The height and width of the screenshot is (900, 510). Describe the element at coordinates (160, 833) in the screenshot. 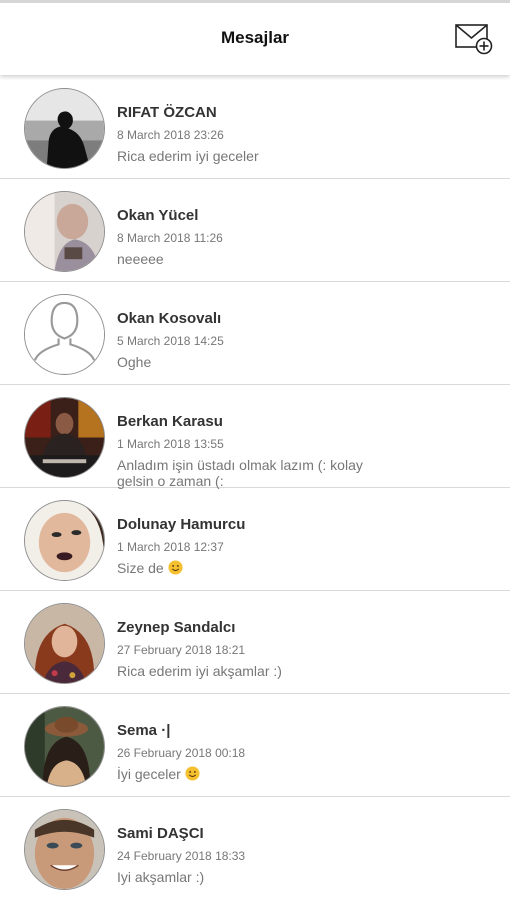

I see `contact-name: Sami DAŞCI` at that location.